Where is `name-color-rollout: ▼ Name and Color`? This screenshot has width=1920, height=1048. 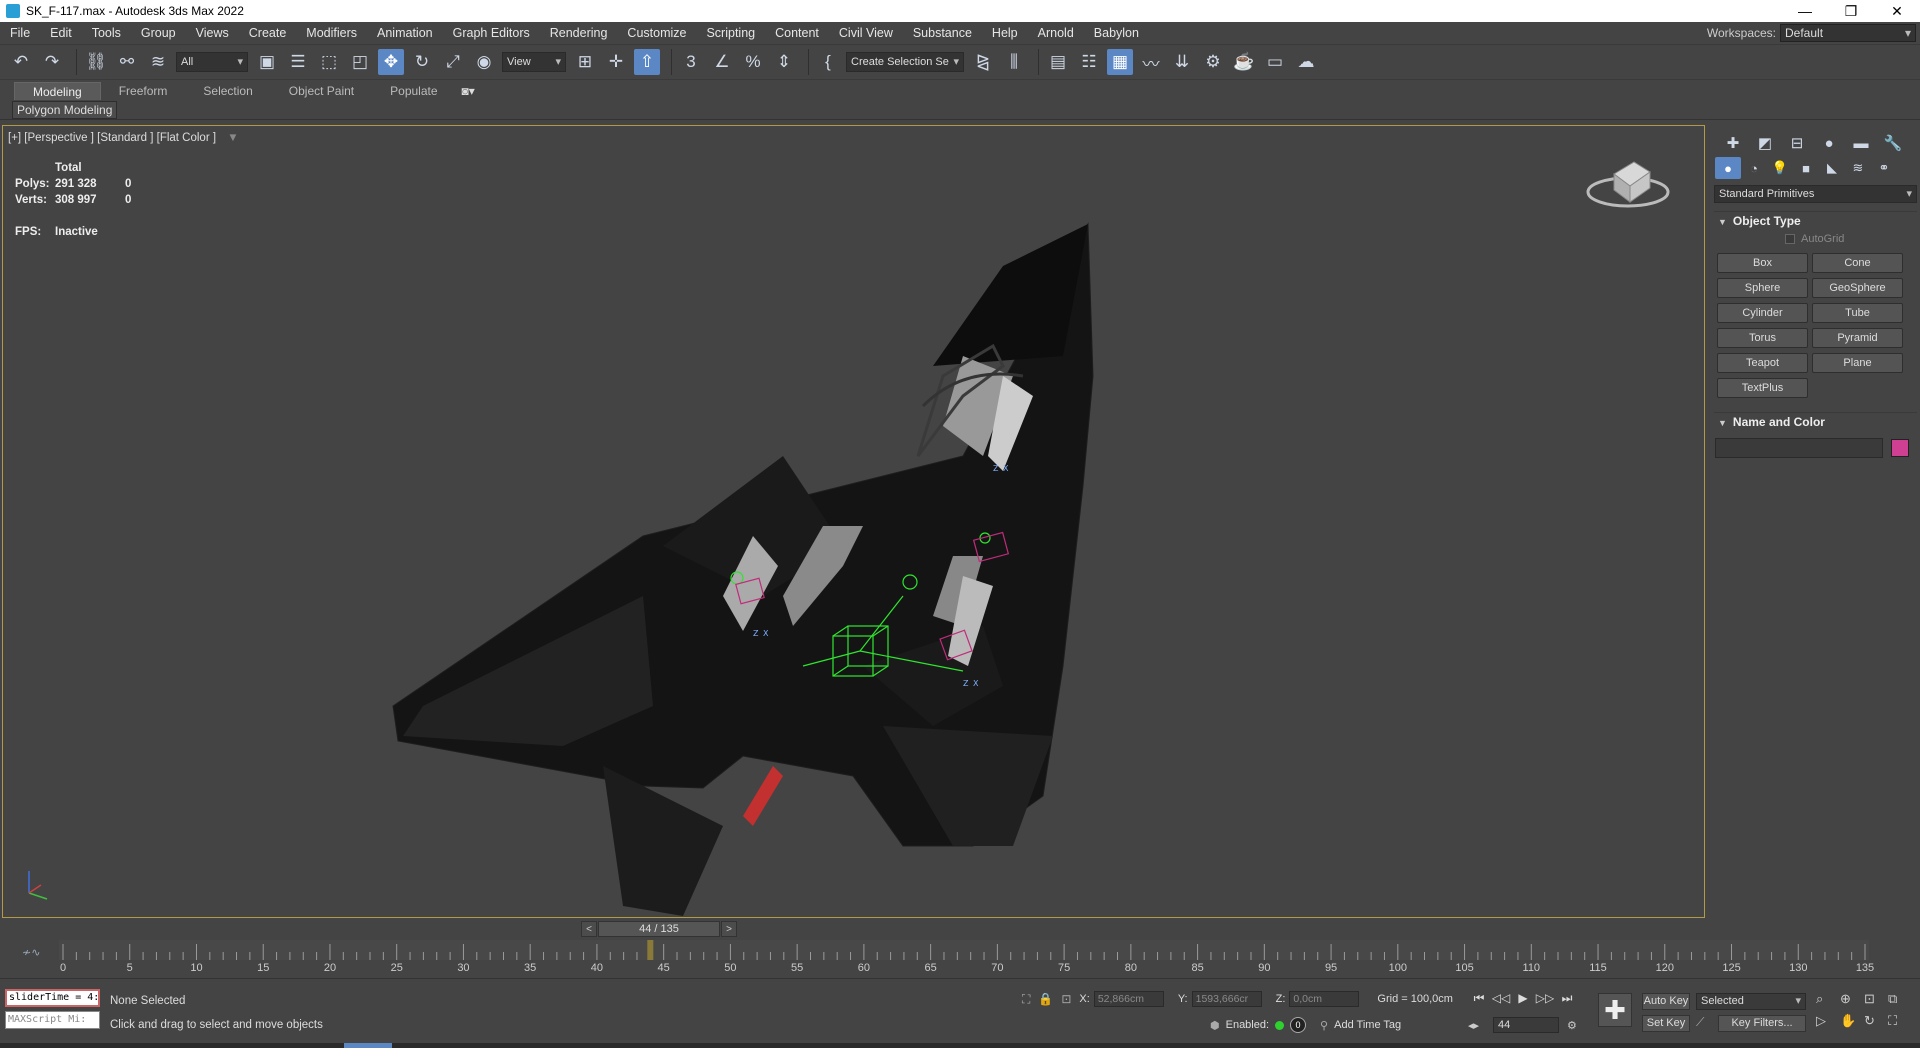
name-color-rollout: ▼ Name and Color is located at coordinates (1815, 421).